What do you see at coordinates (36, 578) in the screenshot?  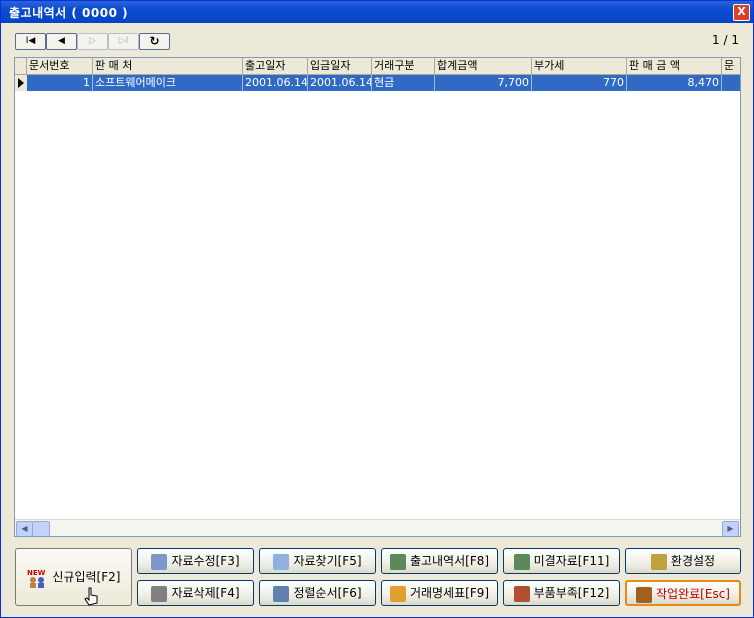 I see `new-users-icon: NEW` at bounding box center [36, 578].